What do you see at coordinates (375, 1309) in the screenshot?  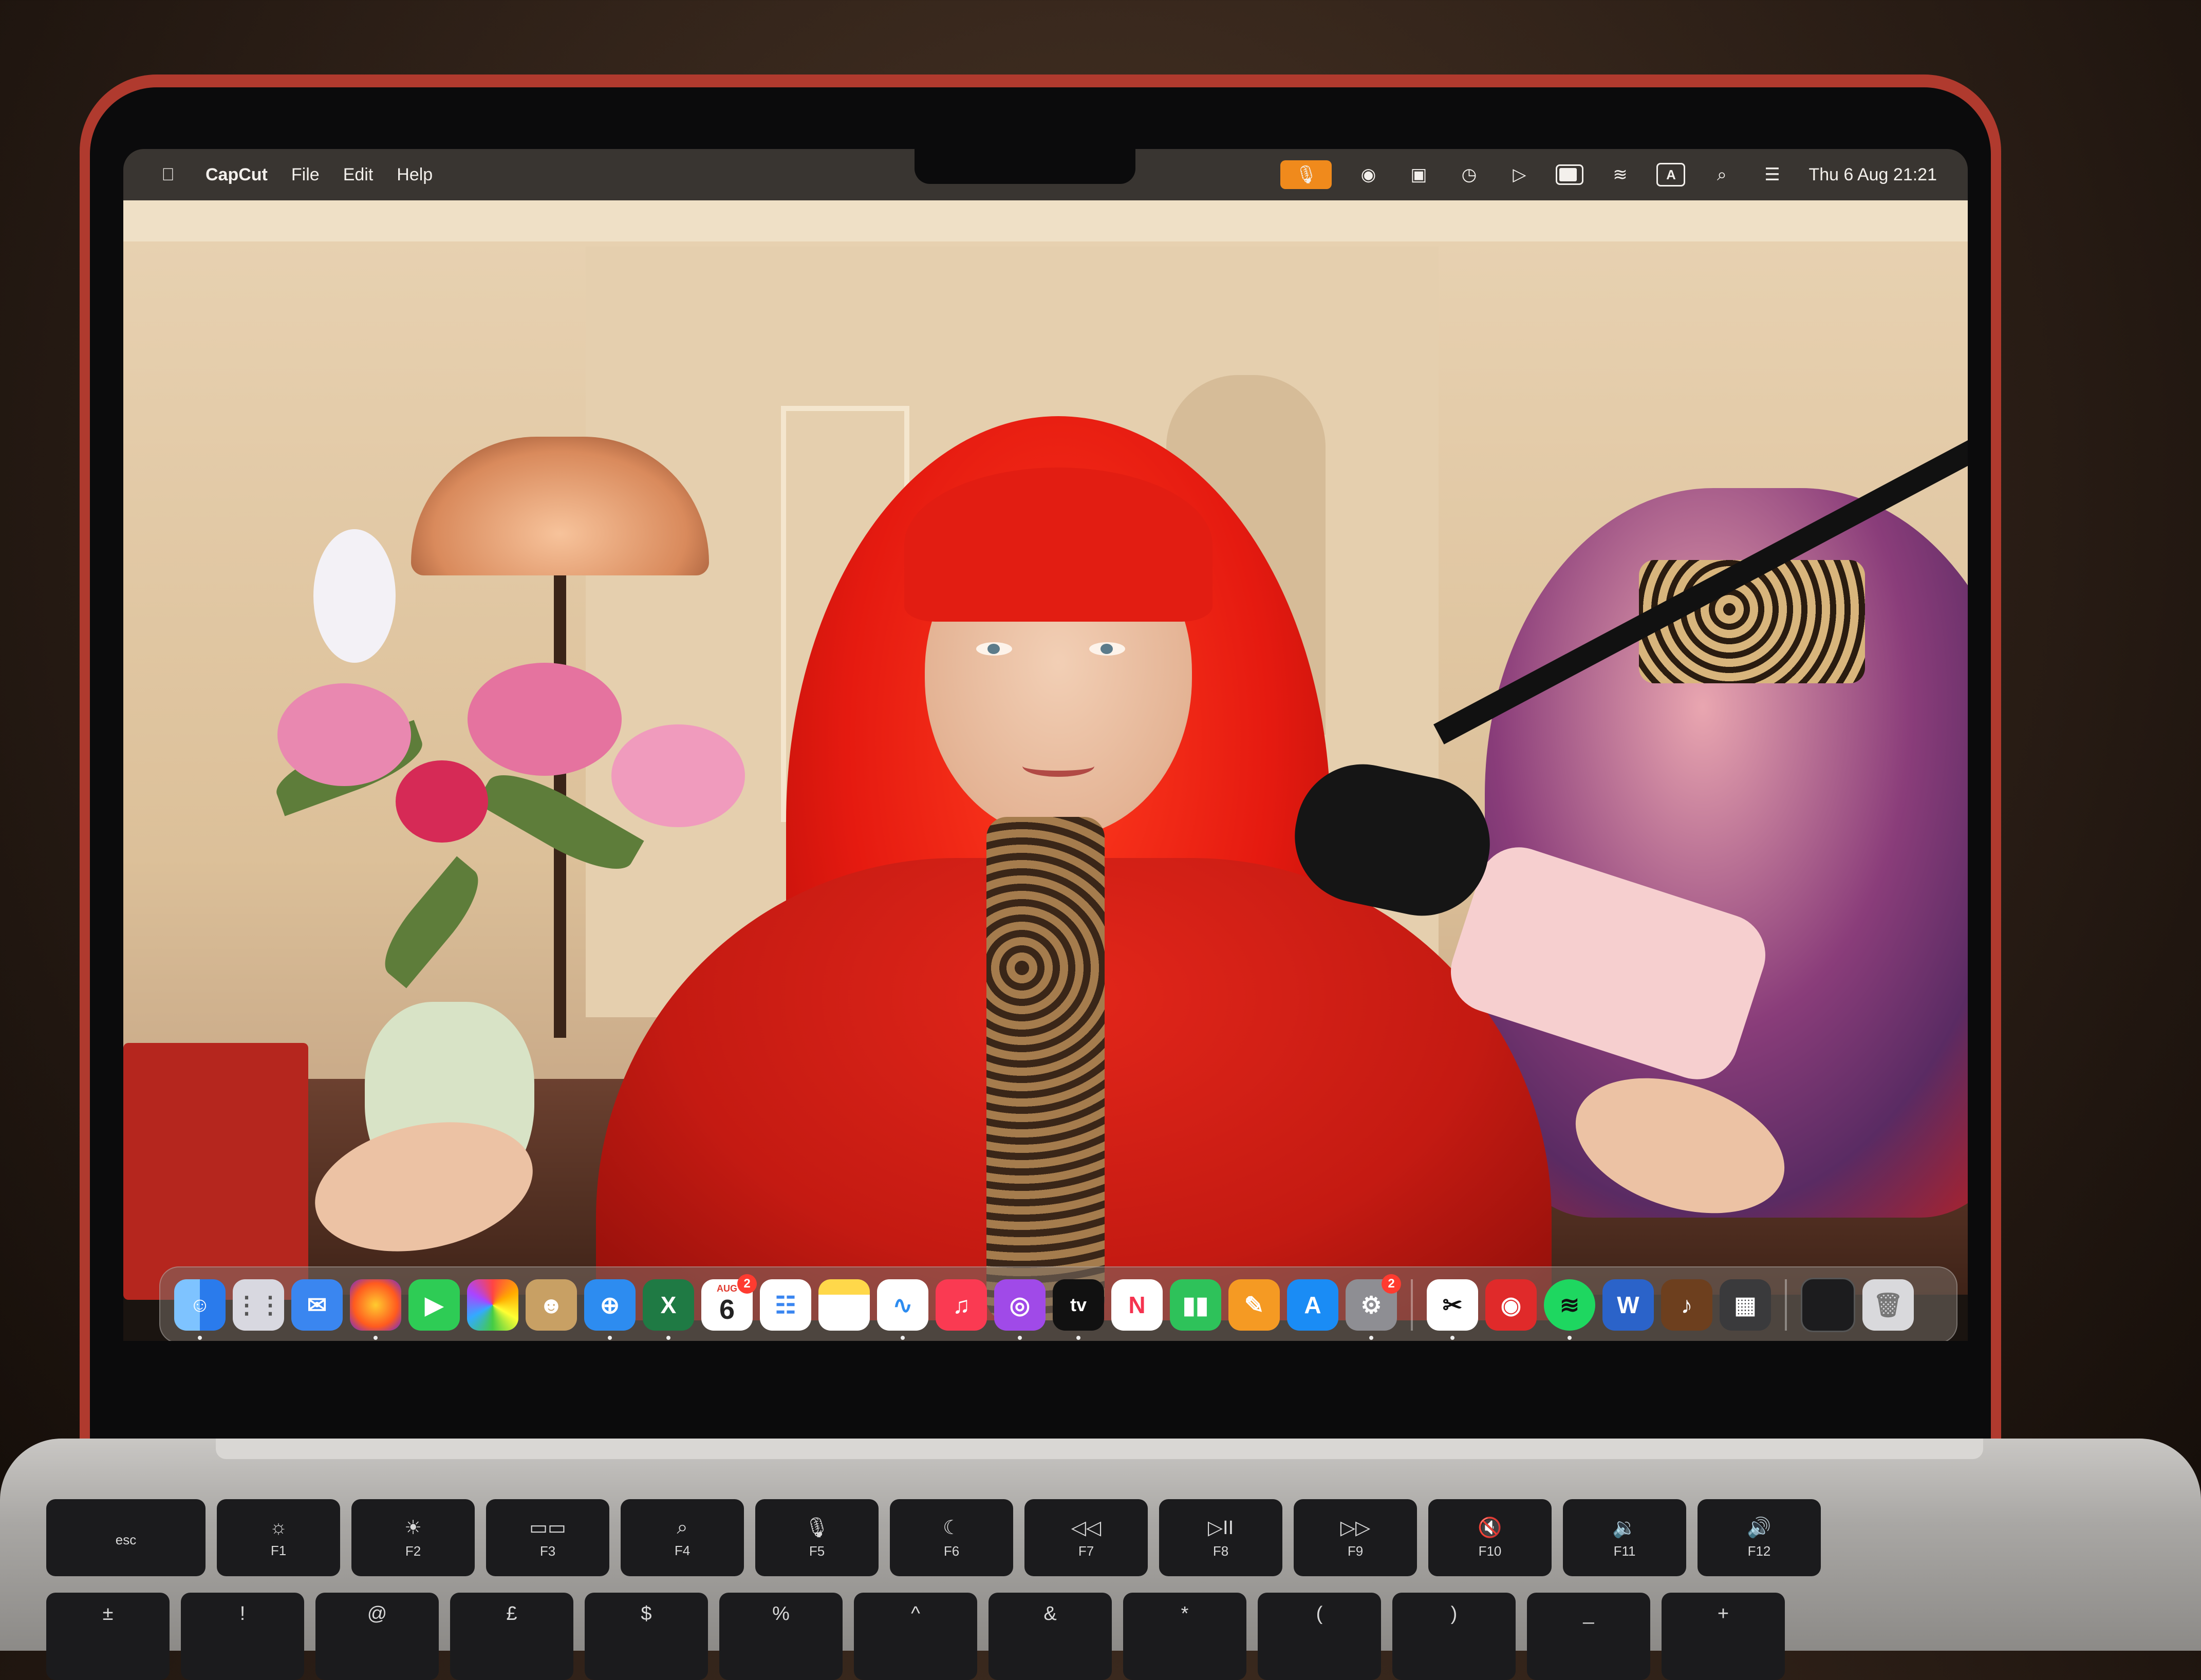 I see `firefox-icon` at bounding box center [375, 1309].